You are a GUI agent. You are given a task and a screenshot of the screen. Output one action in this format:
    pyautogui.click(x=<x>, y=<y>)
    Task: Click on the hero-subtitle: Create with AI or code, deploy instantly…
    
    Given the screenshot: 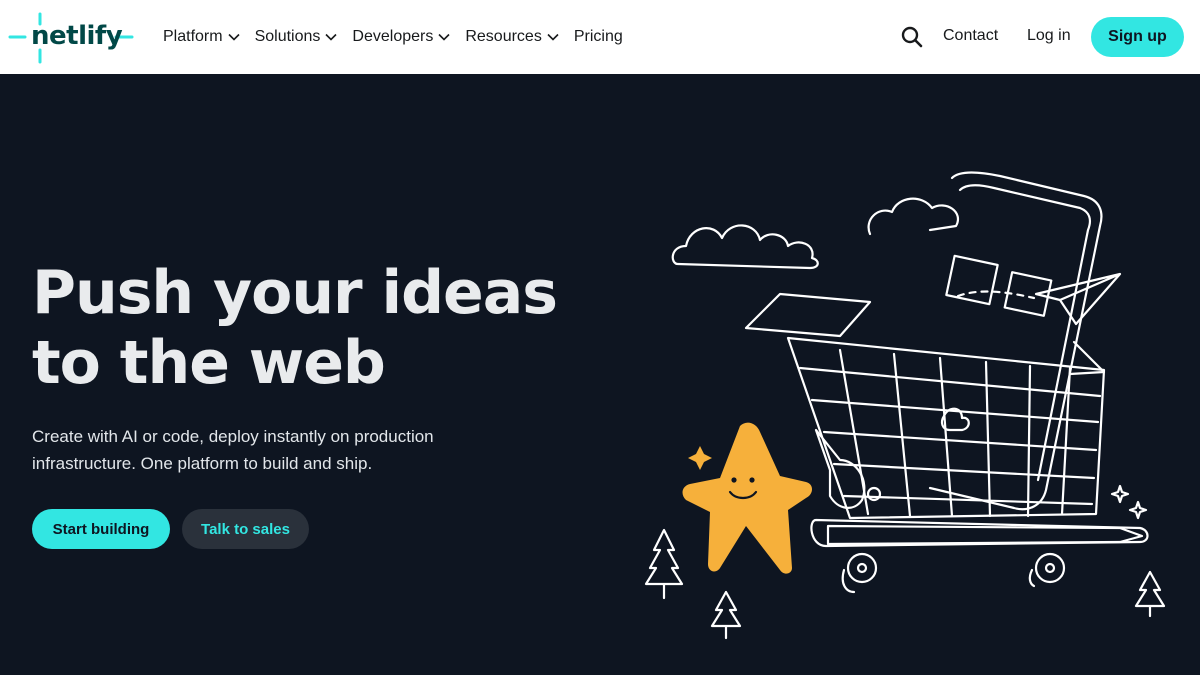 What is the action you would take?
    pyautogui.click(x=267, y=450)
    